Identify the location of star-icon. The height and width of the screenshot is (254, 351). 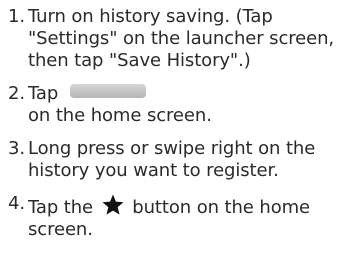
(113, 205).